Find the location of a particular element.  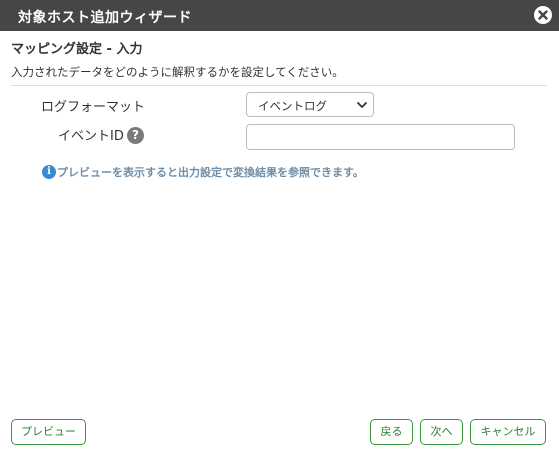

help-icon: ? is located at coordinates (135, 135).